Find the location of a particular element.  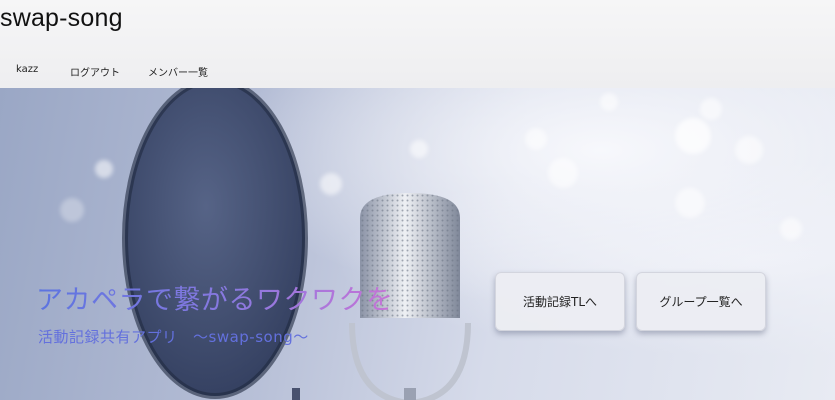

group-list-button: グループ一覧へ is located at coordinates (701, 301).